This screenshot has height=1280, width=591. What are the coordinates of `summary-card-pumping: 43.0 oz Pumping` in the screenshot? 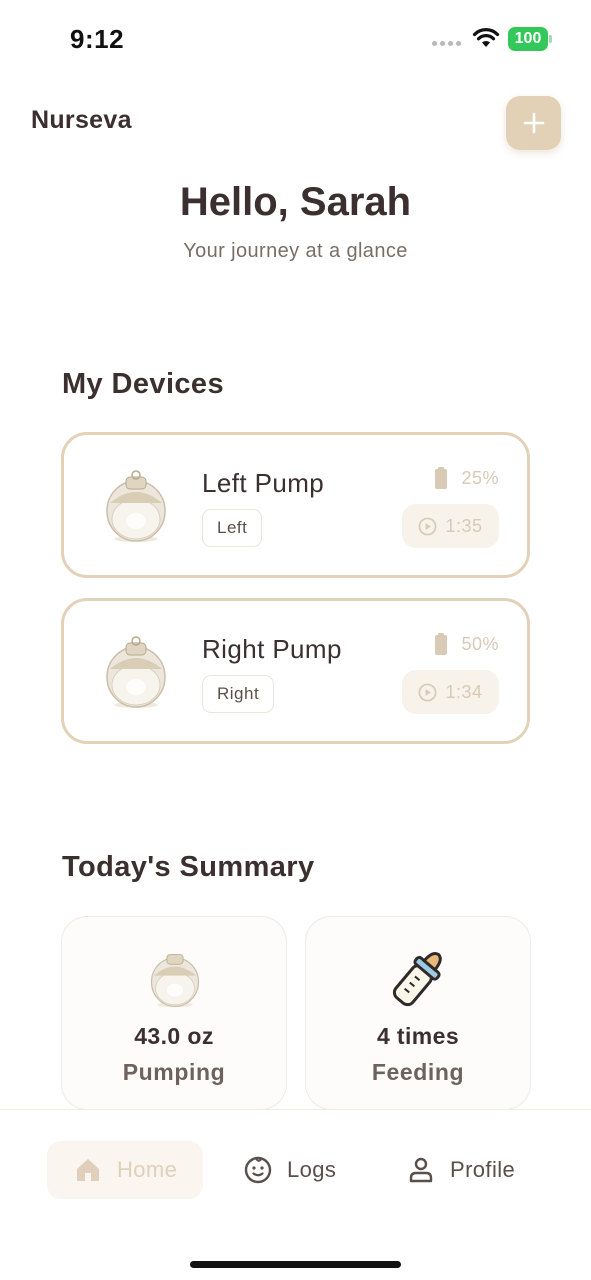 It's located at (174, 1013).